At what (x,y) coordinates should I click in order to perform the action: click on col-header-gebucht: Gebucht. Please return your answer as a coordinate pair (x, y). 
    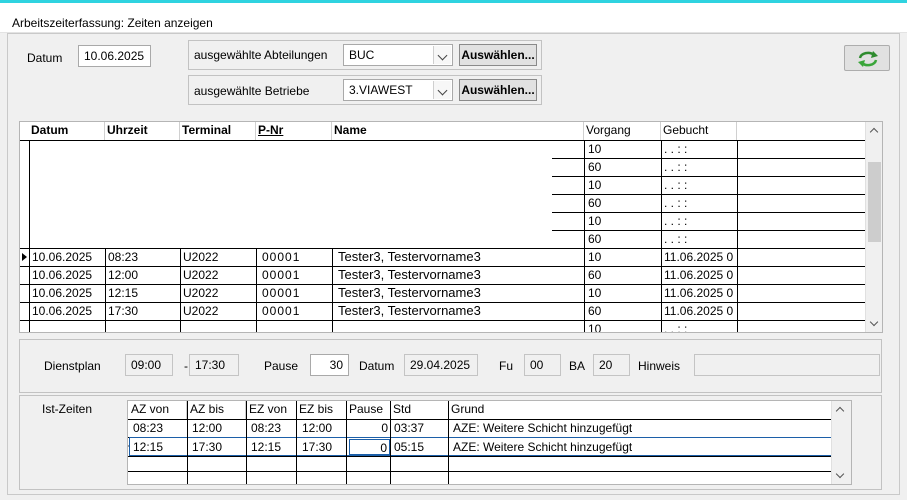
    Looking at the image, I should click on (699, 131).